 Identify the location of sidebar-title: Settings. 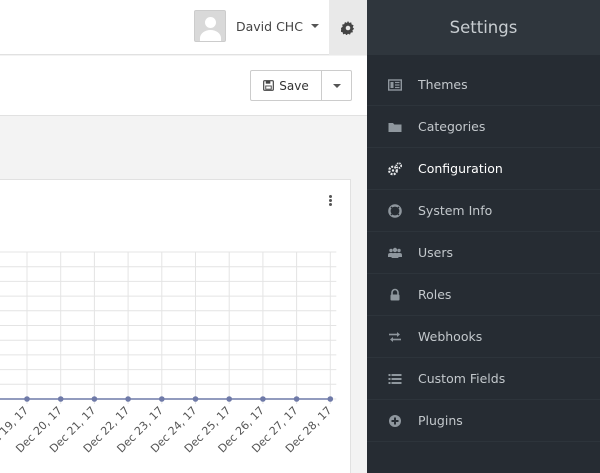
(483, 27).